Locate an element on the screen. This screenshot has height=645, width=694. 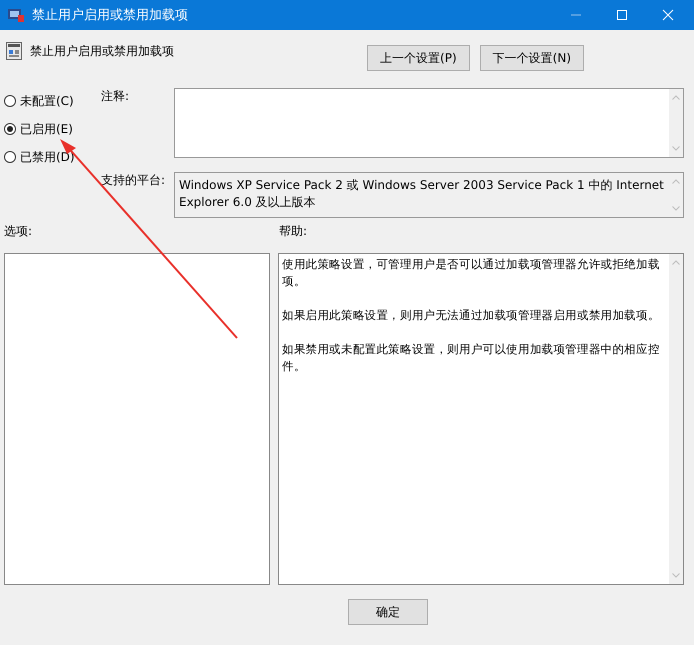
policy-title: 禁止用户启用或禁用加载项 is located at coordinates (102, 51).